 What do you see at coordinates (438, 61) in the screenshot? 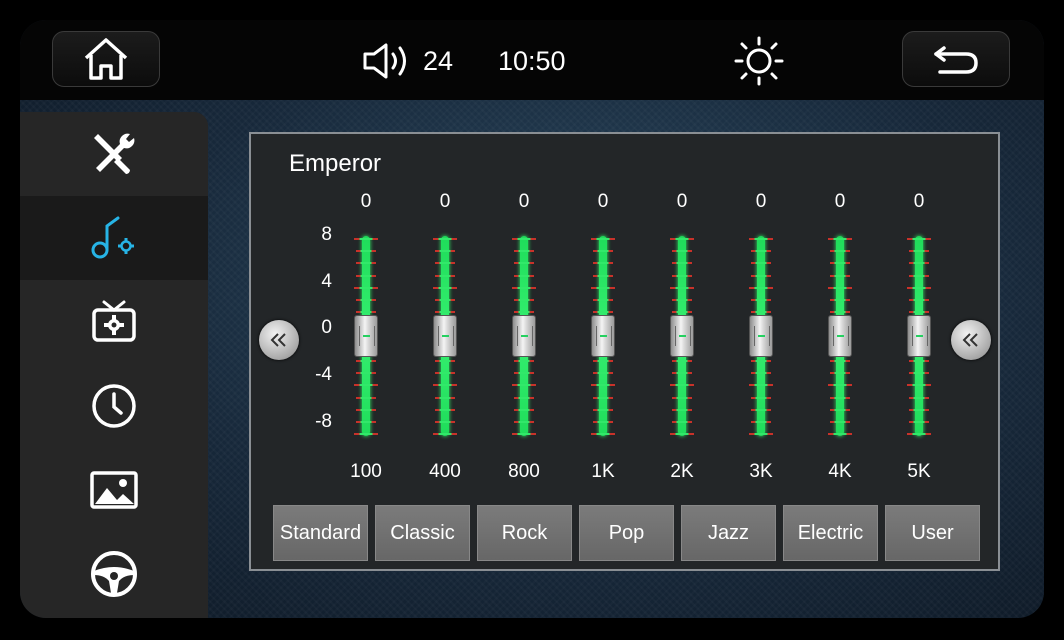
I see `volume-level: 24` at bounding box center [438, 61].